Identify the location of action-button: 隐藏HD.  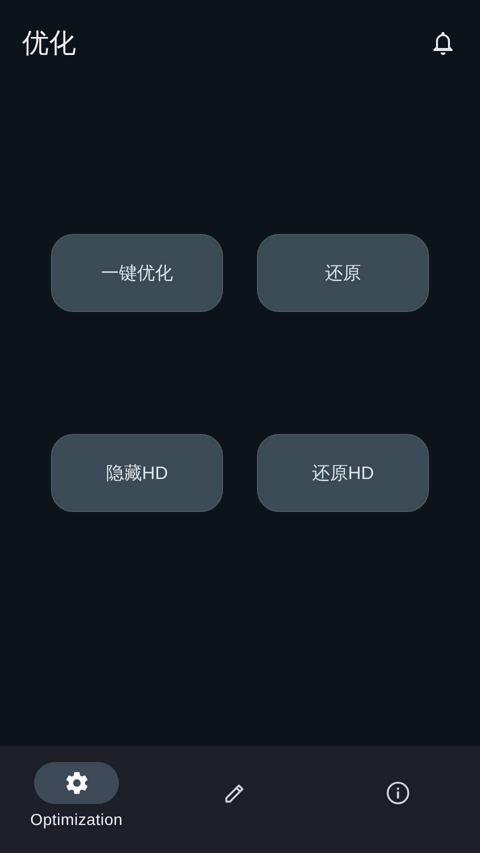
(137, 473).